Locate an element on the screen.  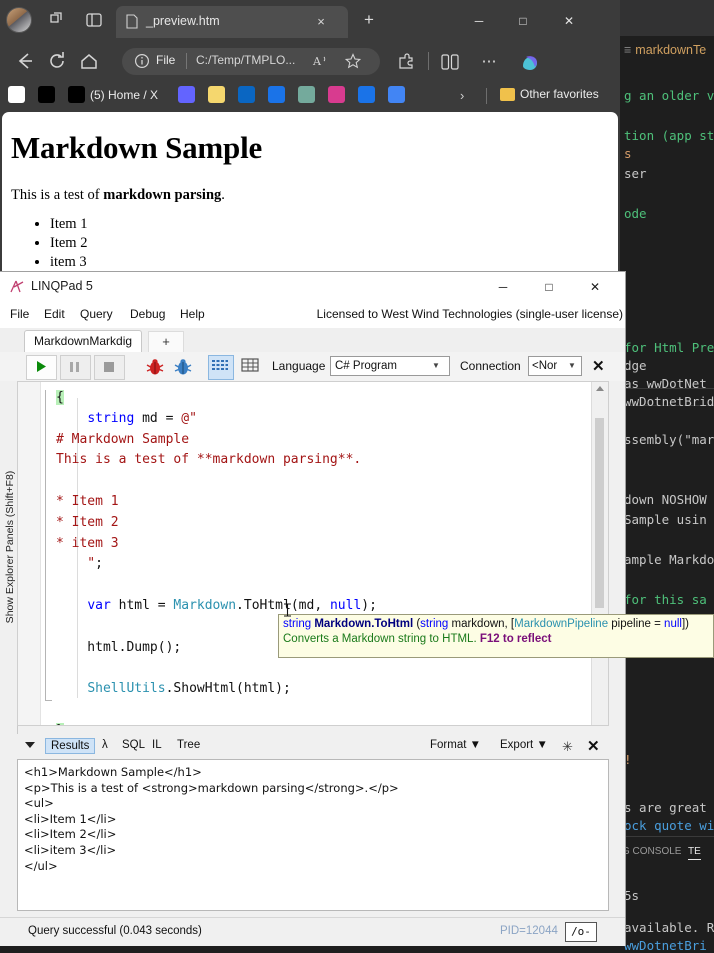
calendar-bookmark is located at coordinates (276, 96).